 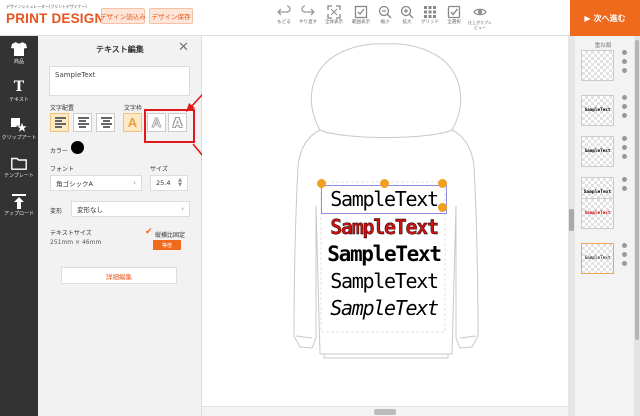 What do you see at coordinates (119, 81) in the screenshot?
I see `text-content-input: SampleText` at bounding box center [119, 81].